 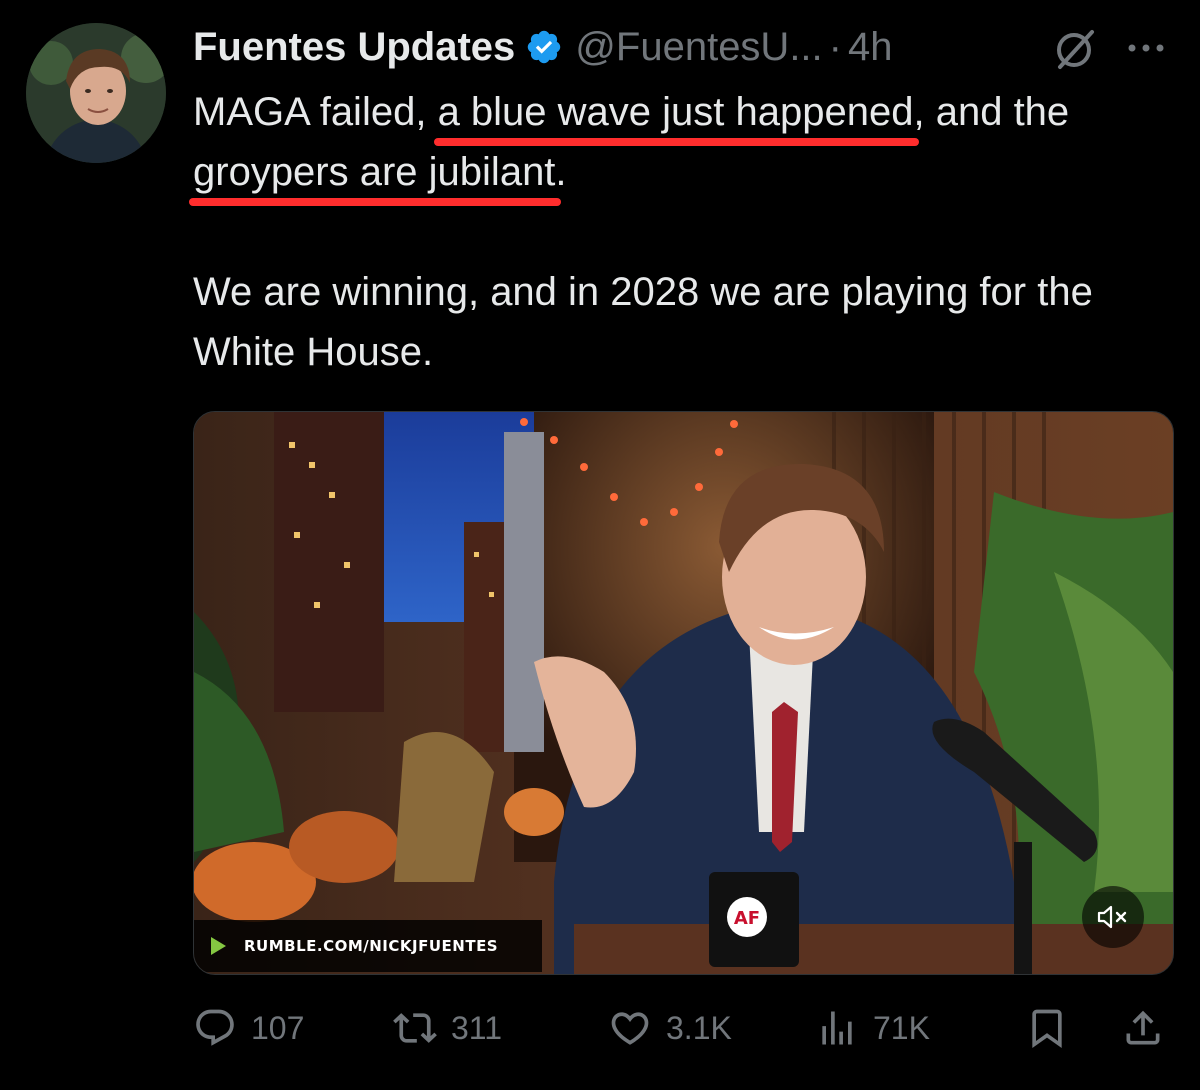 What do you see at coordinates (630, 1028) in the screenshot?
I see `heart-icon` at bounding box center [630, 1028].